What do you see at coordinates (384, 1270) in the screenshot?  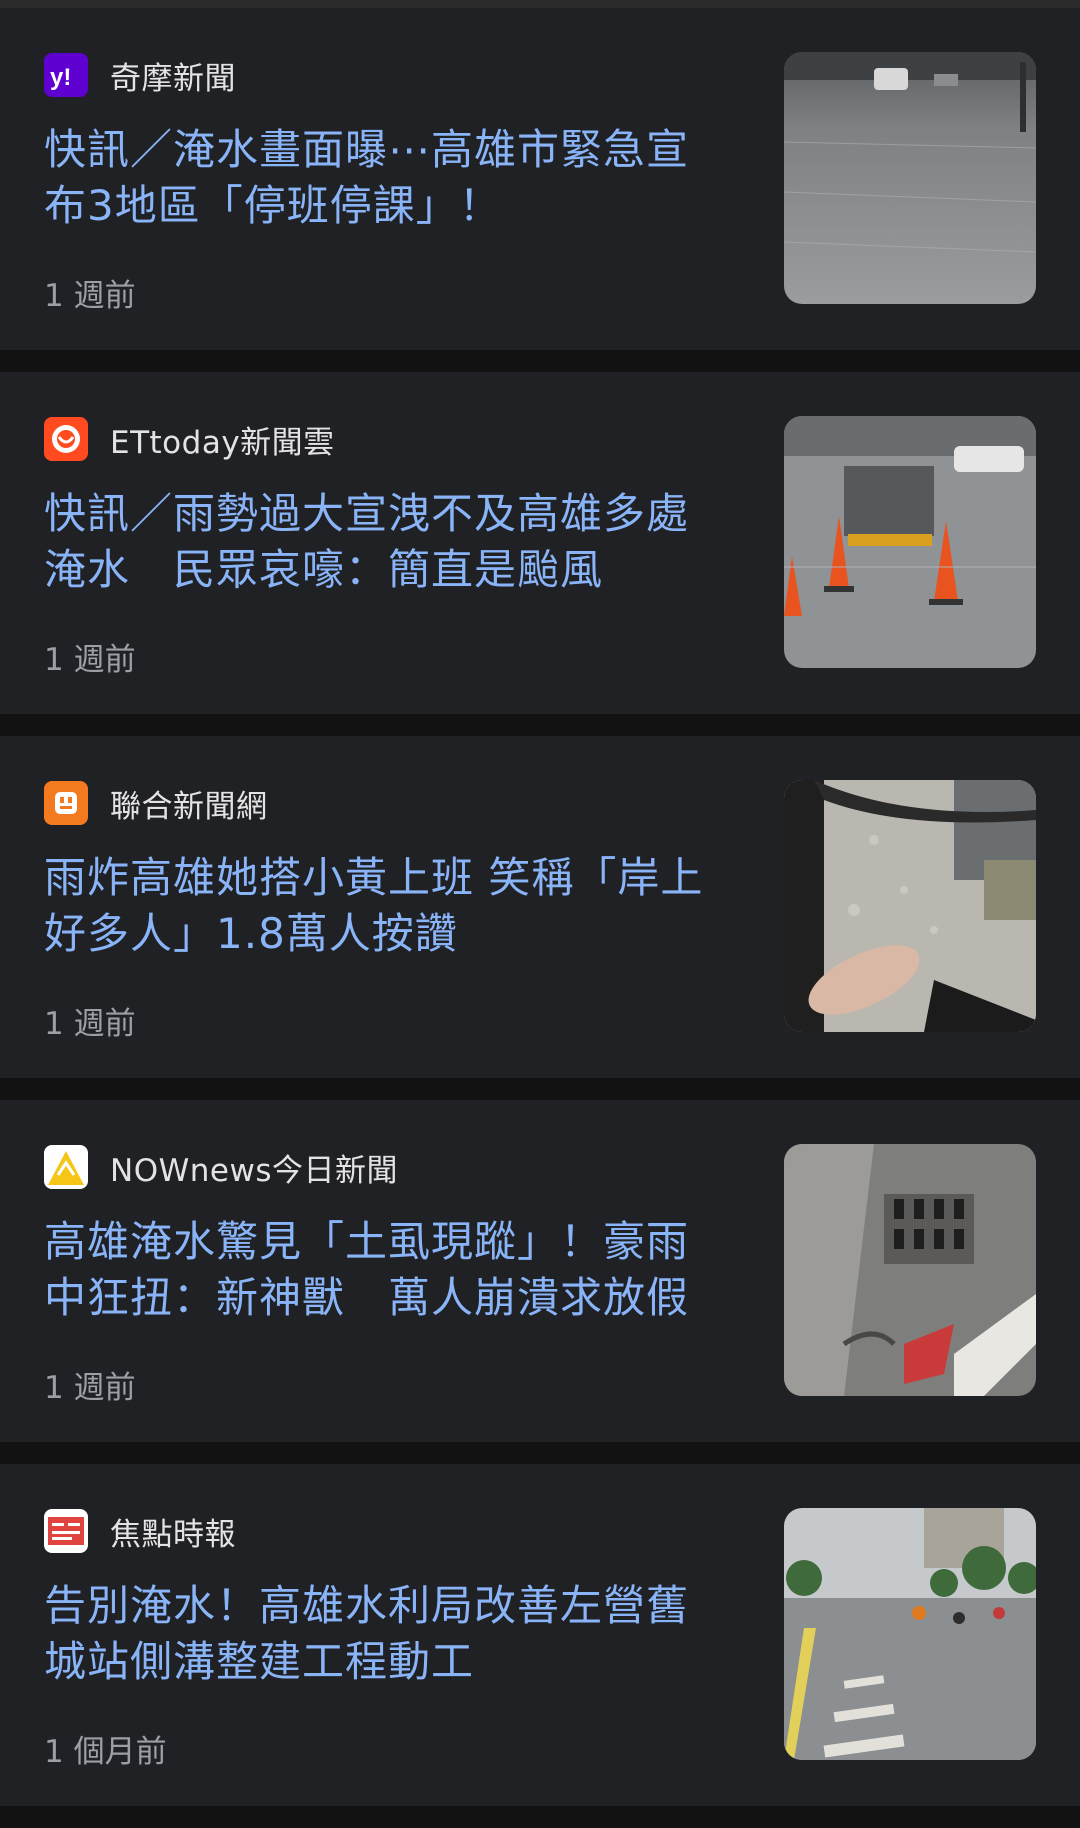 I see `headline: 高雄淹水驚見「土虱現蹤」！豪雨 中狂扭：新神獸 萬人崩潰求放假` at bounding box center [384, 1270].